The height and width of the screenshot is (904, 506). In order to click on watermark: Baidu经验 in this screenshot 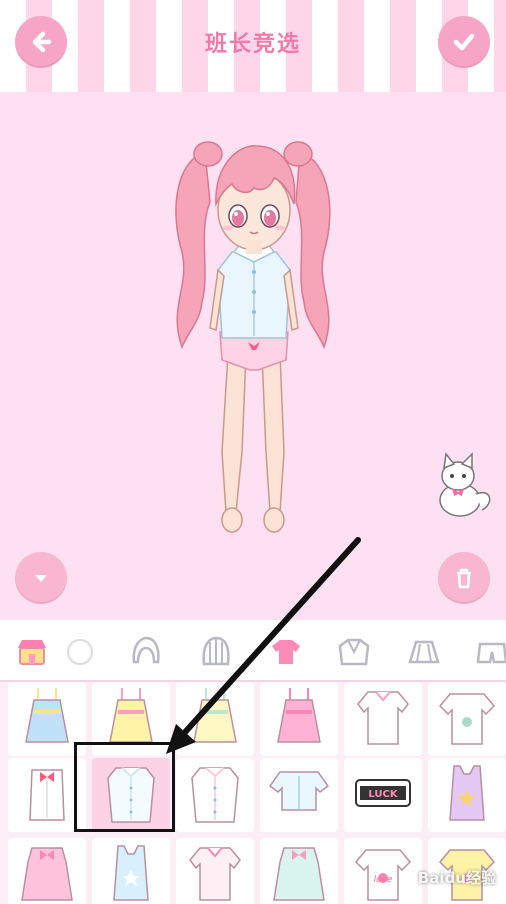, I will do `click(456, 878)`.